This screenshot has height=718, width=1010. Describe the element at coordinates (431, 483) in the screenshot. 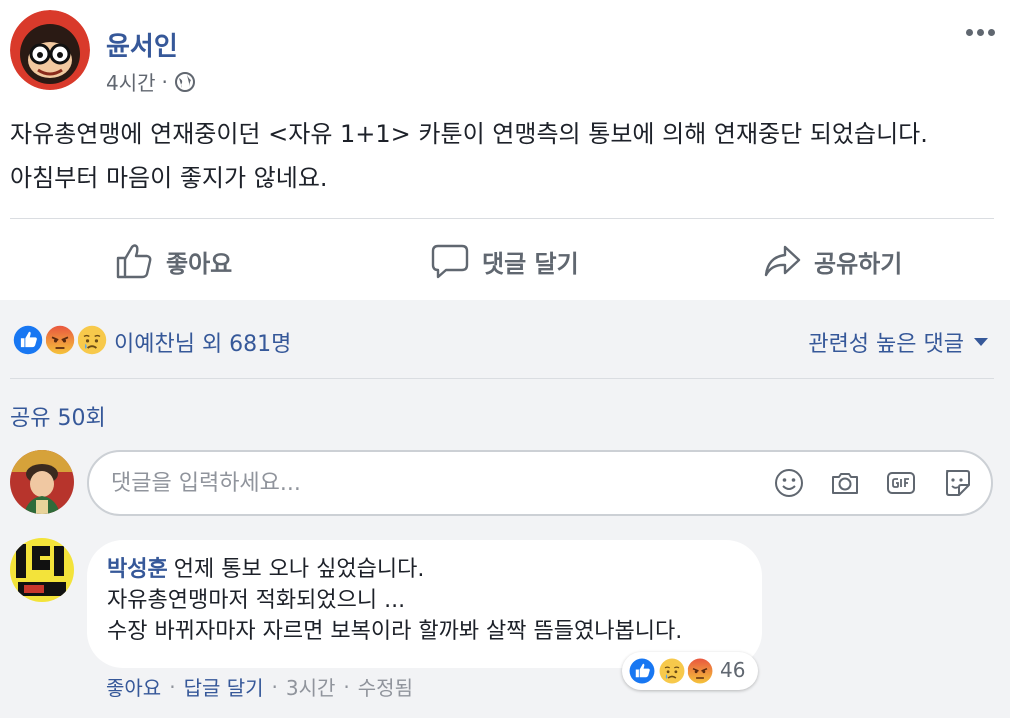

I see `comment-input` at that location.